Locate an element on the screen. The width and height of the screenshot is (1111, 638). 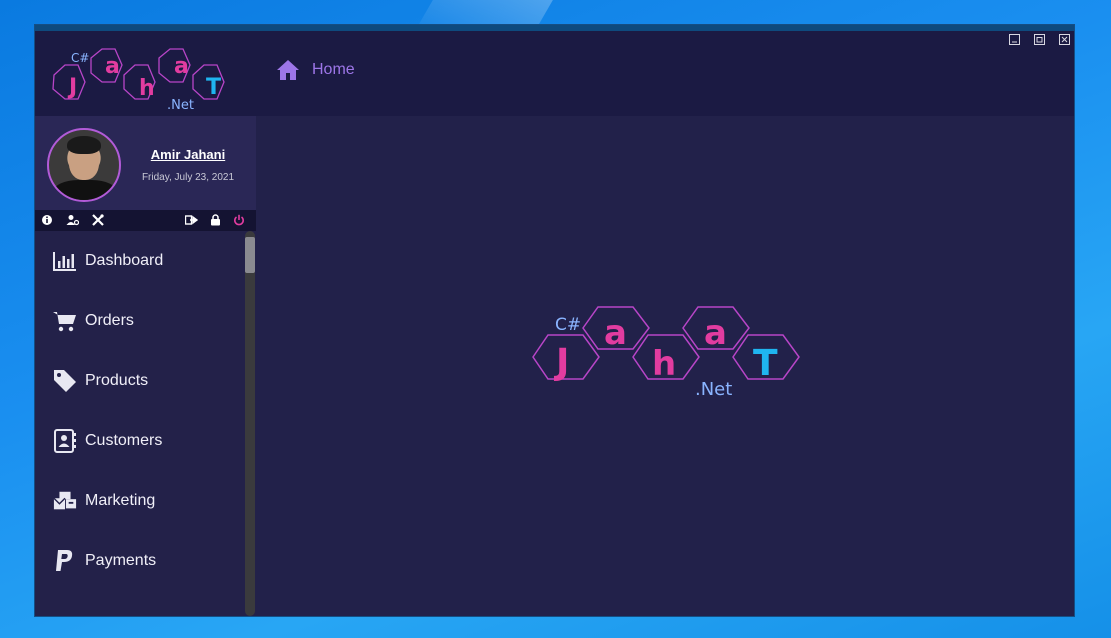
logo-csharp-small: C# is located at coordinates (80, 58).